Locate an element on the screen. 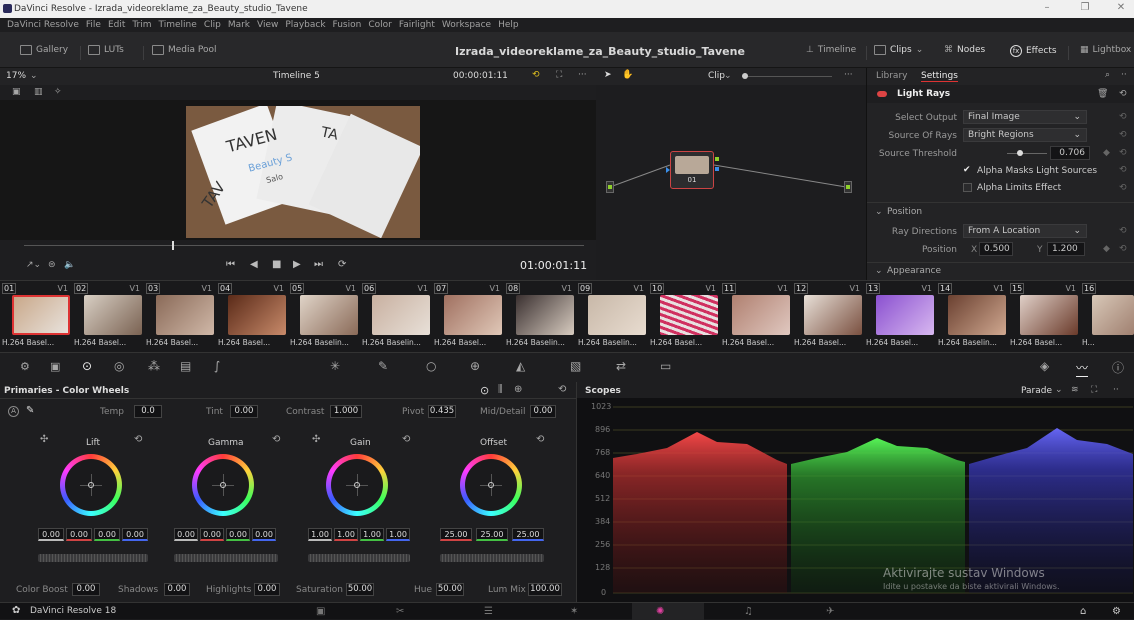  appearance-section: Appearance is located at coordinates (914, 271).